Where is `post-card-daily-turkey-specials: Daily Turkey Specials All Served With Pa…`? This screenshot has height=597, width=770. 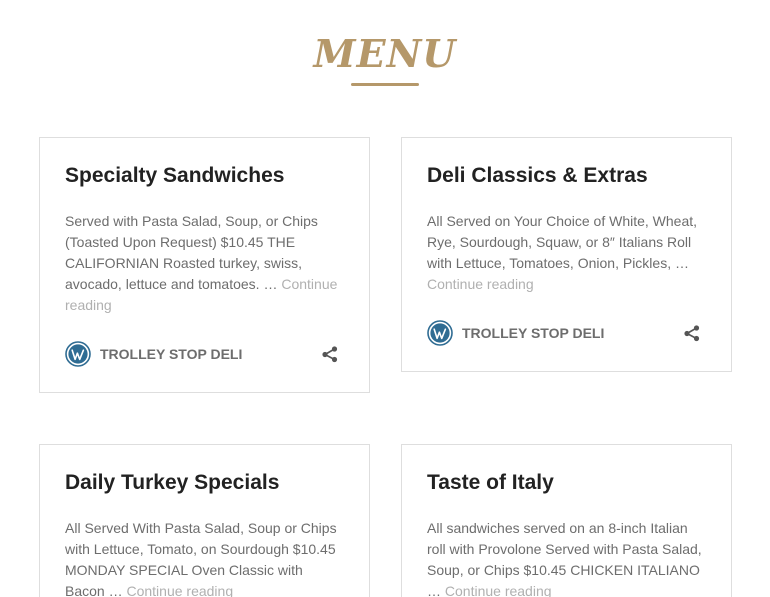 post-card-daily-turkey-specials: Daily Turkey Specials All Served With Pa… is located at coordinates (204, 520).